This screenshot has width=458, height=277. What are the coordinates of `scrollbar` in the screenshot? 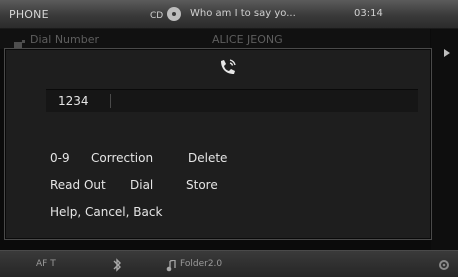 It's located at (444, 139).